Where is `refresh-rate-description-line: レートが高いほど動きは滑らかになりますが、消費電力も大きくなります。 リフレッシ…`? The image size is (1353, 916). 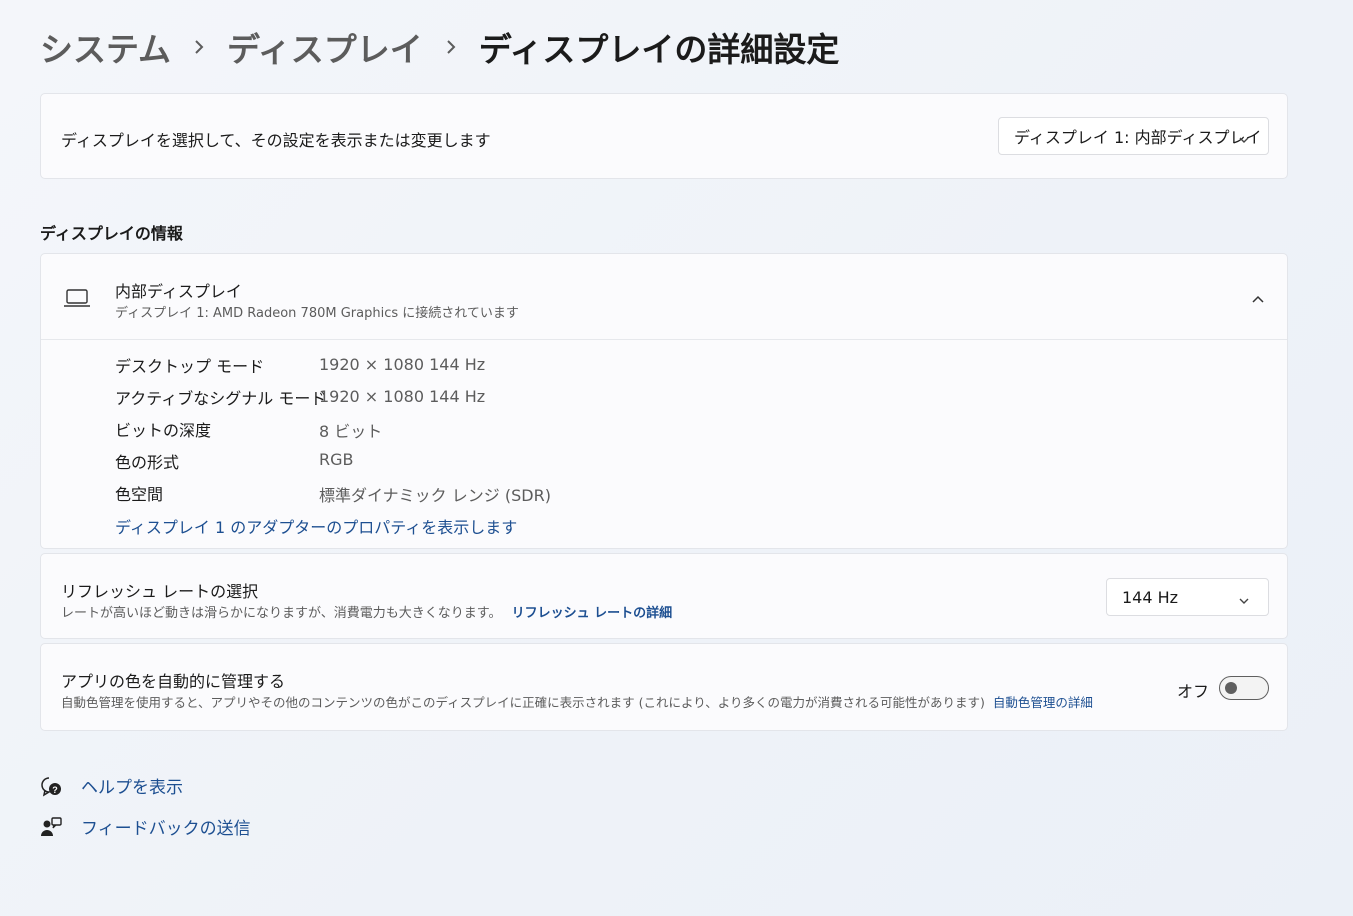 refresh-rate-description-line: レートが高いほど動きは滑らかになりますが、消費電力も大きくなります。 リフレッシ… is located at coordinates (366, 611).